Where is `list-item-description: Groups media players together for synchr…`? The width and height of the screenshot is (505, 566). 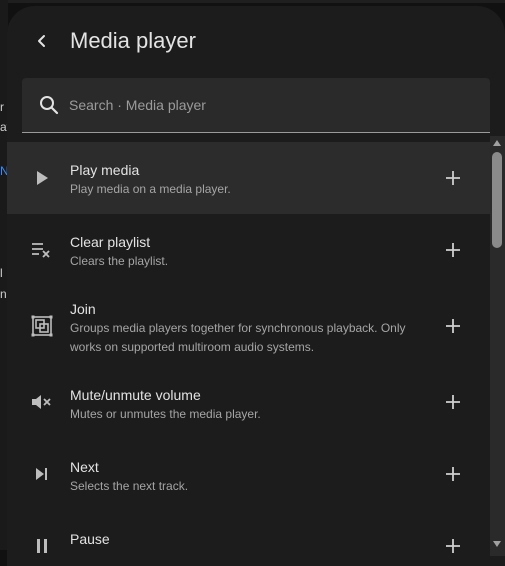
list-item-description: Groups media players together for synchr… is located at coordinates (238, 337).